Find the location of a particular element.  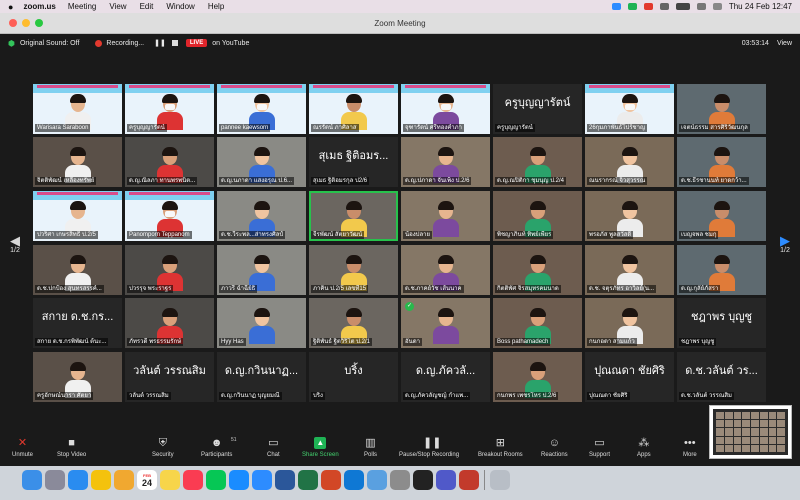

participant-tile: กนกอดา สามแก้ว is located at coordinates (629, 323).